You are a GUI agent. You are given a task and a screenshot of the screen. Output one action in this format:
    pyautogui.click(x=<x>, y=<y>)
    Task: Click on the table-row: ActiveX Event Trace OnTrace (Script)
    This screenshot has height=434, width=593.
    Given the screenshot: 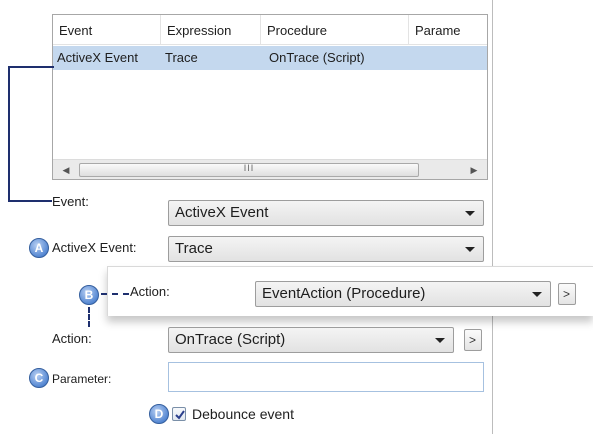 What is the action you would take?
    pyautogui.click(x=270, y=58)
    